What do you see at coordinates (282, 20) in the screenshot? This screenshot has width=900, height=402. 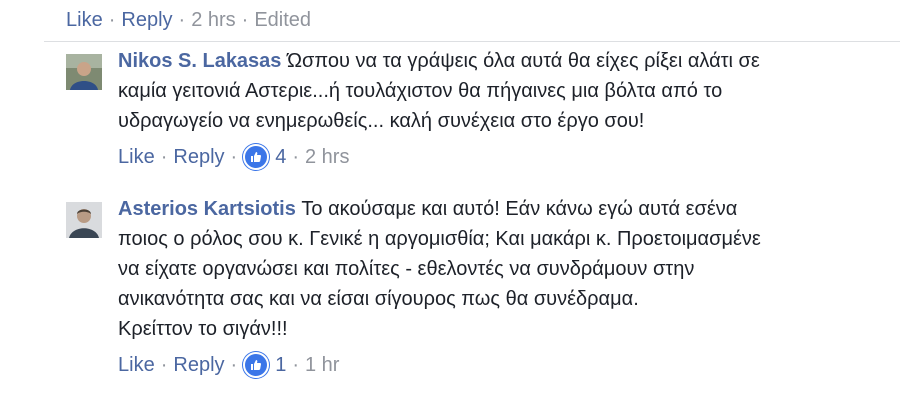 I see `edited-label: Edited` at bounding box center [282, 20].